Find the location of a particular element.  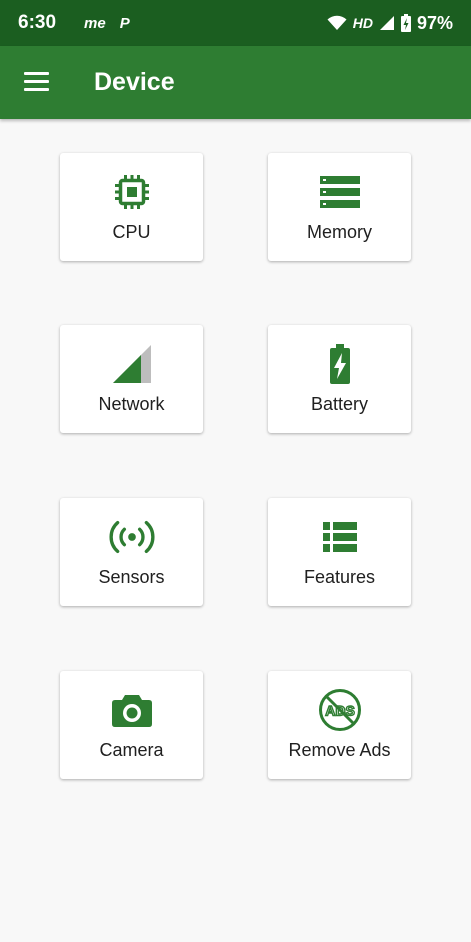

camera-card: Camera is located at coordinates (131, 725).